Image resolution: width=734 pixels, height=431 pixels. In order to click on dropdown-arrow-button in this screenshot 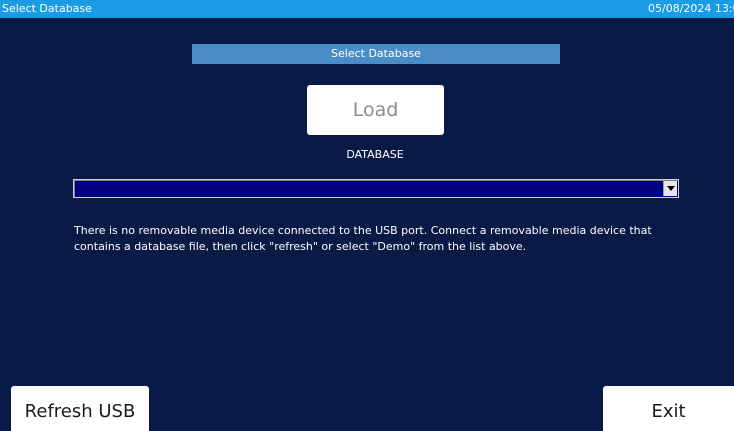, I will do `click(670, 188)`.